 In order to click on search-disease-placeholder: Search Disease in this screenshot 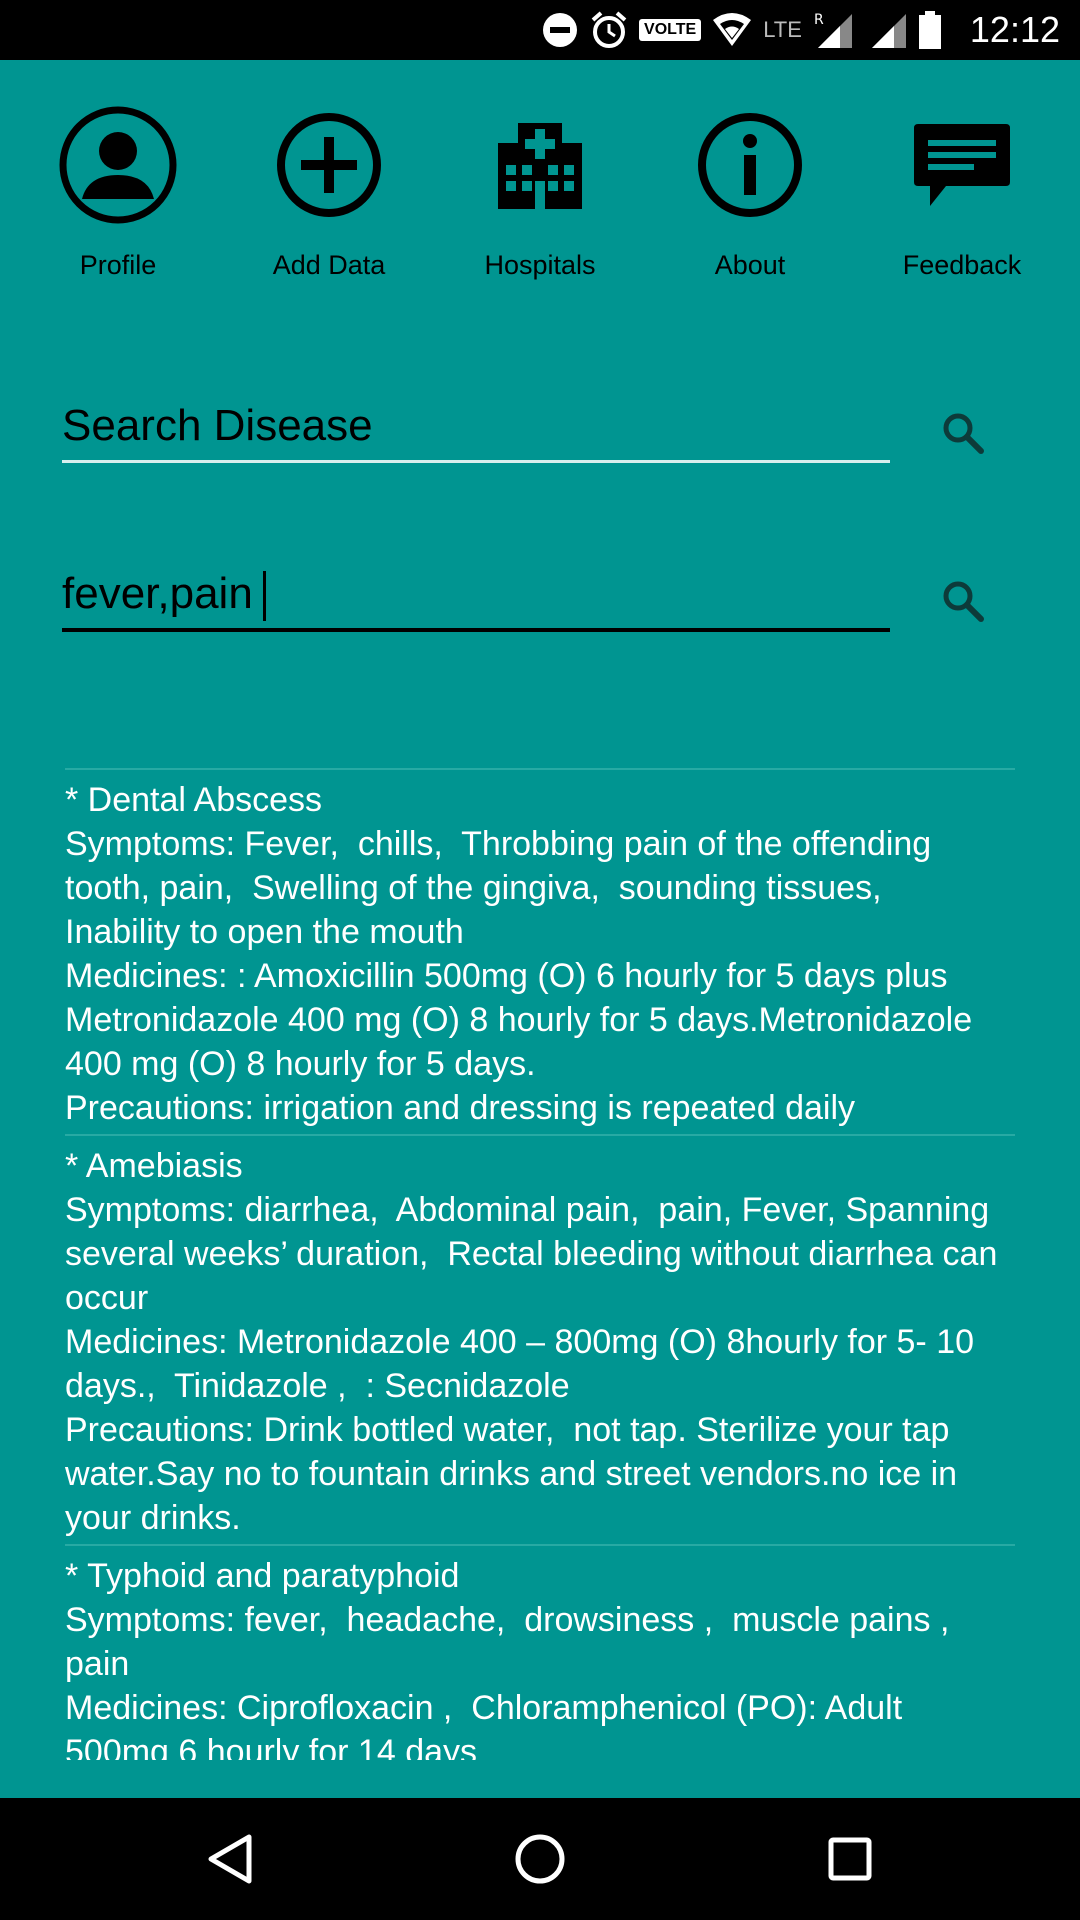, I will do `click(217, 425)`.